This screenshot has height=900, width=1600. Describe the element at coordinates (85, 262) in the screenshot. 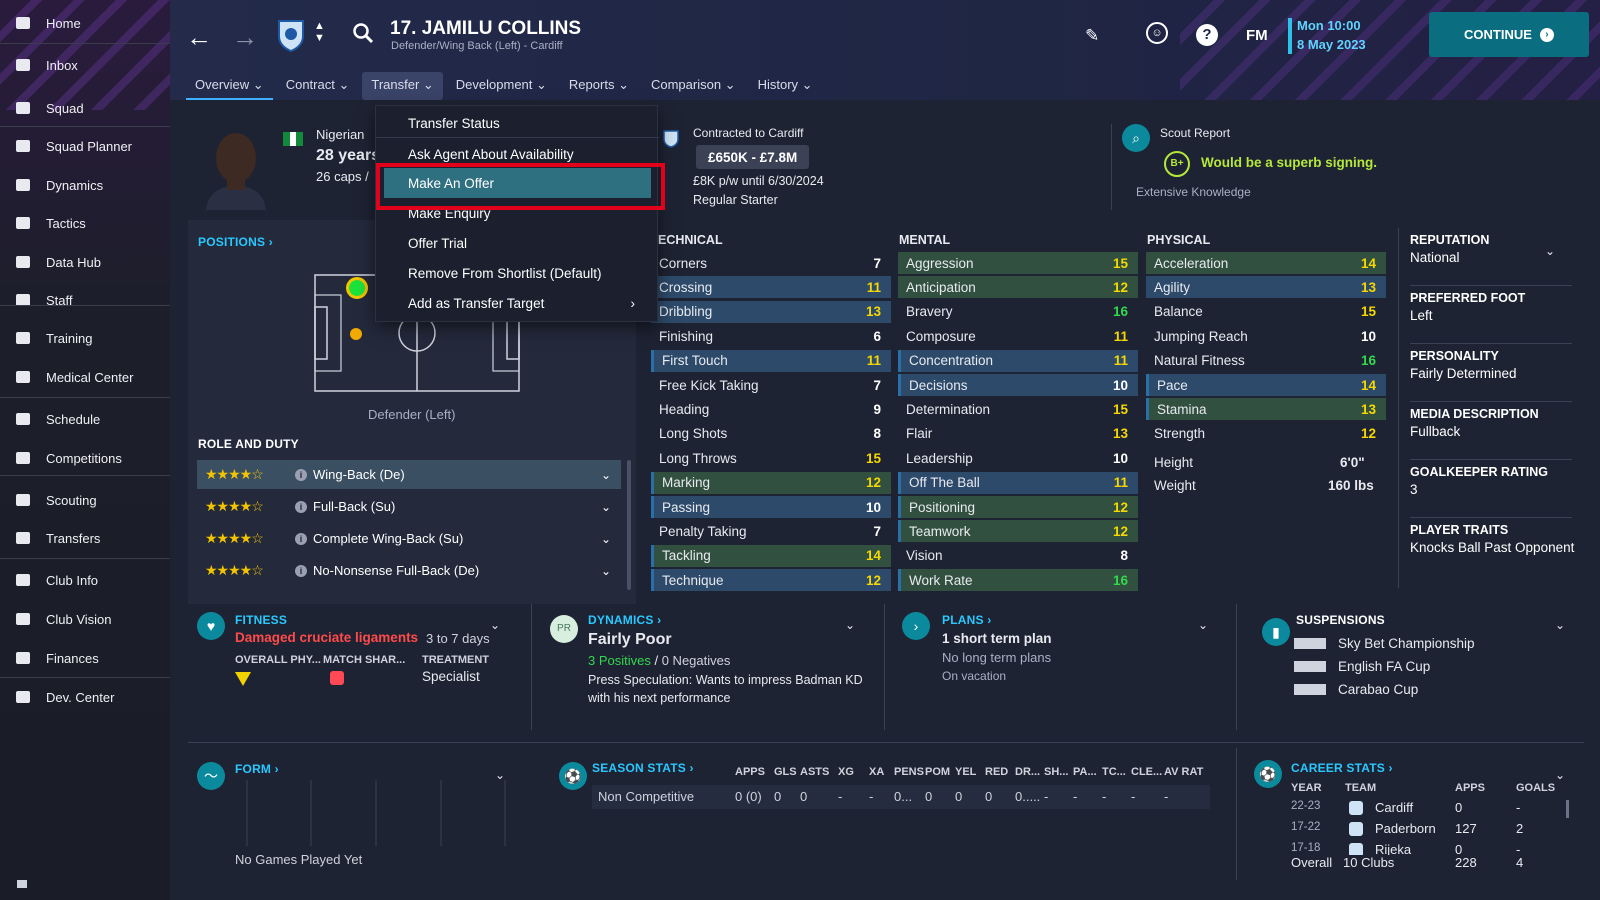

I see `sidebar-item-data-hub: Data Hub` at that location.